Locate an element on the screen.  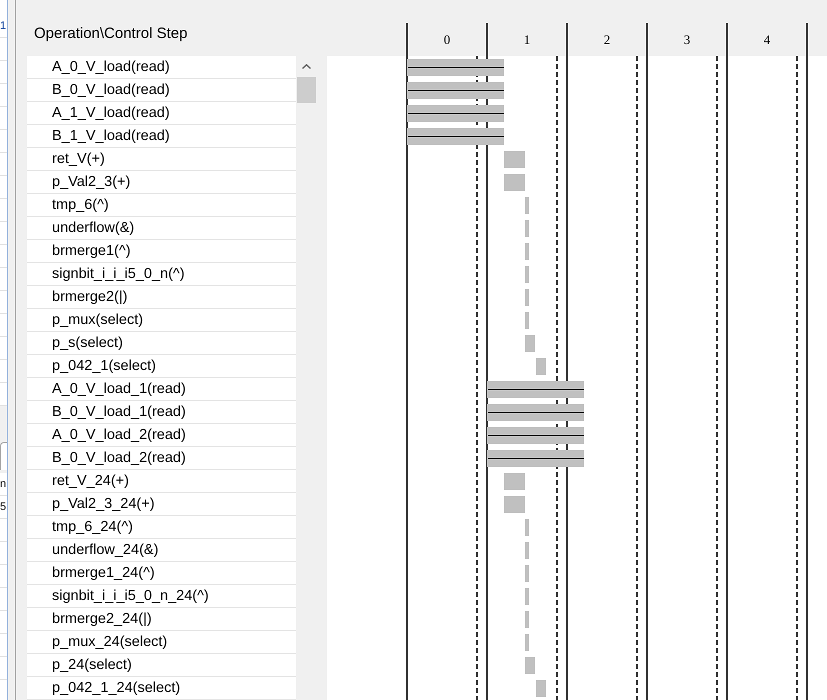
operation-row: underflow(&) is located at coordinates (161, 228).